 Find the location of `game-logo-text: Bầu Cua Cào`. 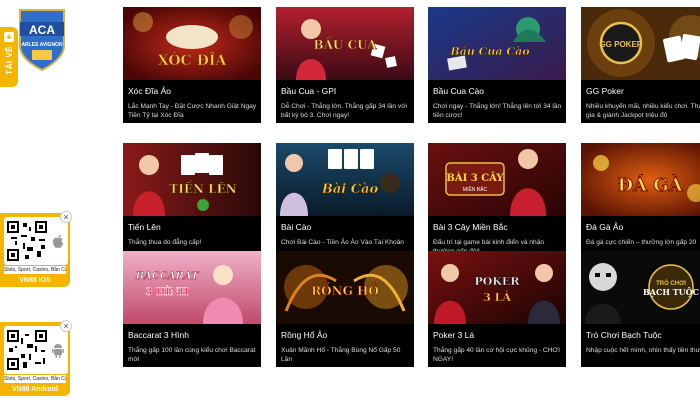

game-logo-text: Bầu Cua Cào is located at coordinates (489, 51).